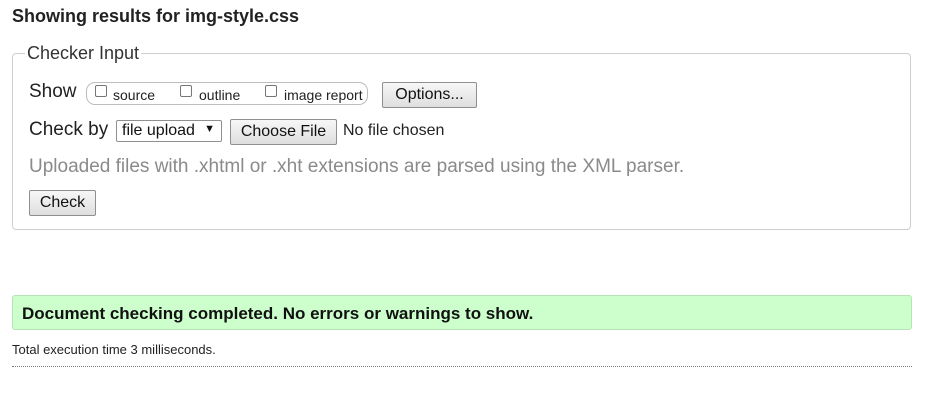 This screenshot has width=932, height=400. I want to click on dropdown-arrow-icon: ▼, so click(209, 129).